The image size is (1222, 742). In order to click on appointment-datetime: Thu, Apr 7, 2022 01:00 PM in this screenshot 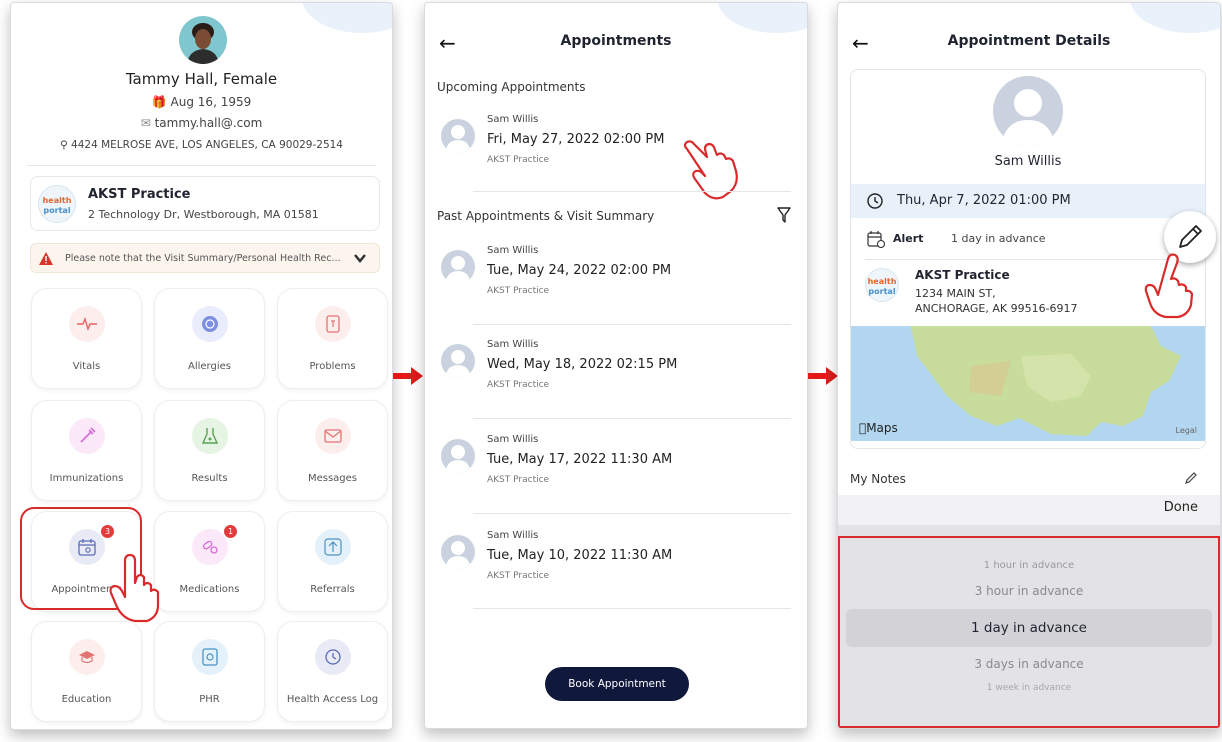, I will do `click(984, 200)`.